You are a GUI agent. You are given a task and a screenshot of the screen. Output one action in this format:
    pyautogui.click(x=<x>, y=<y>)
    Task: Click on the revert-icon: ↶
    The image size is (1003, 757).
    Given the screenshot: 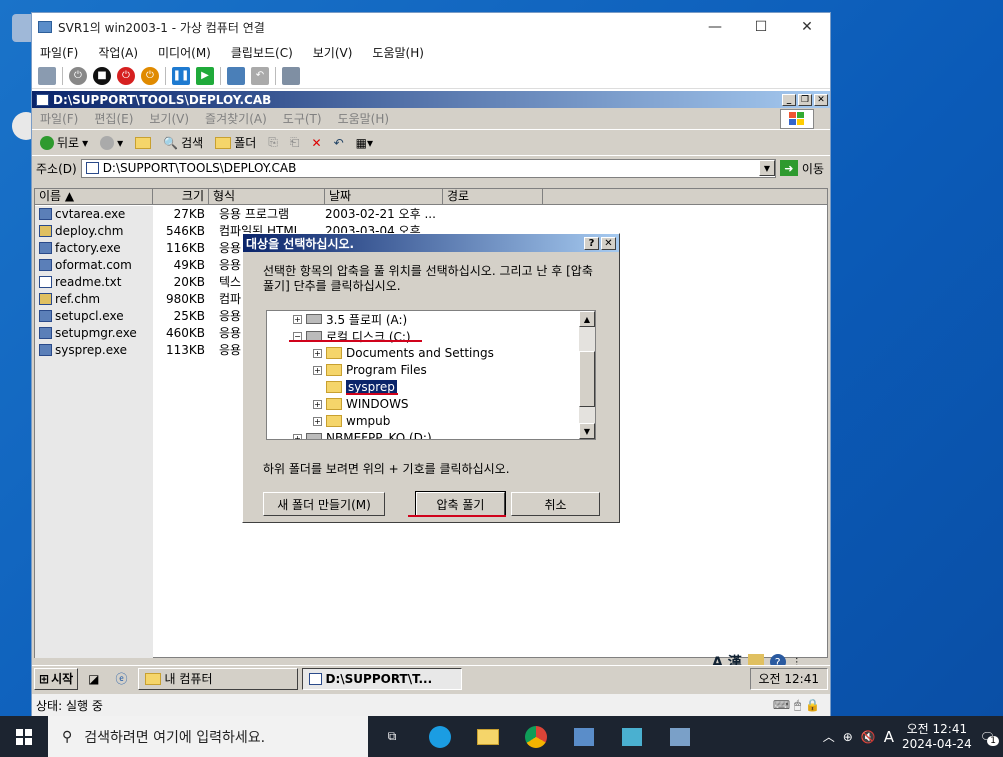 What is the action you would take?
    pyautogui.click(x=260, y=75)
    